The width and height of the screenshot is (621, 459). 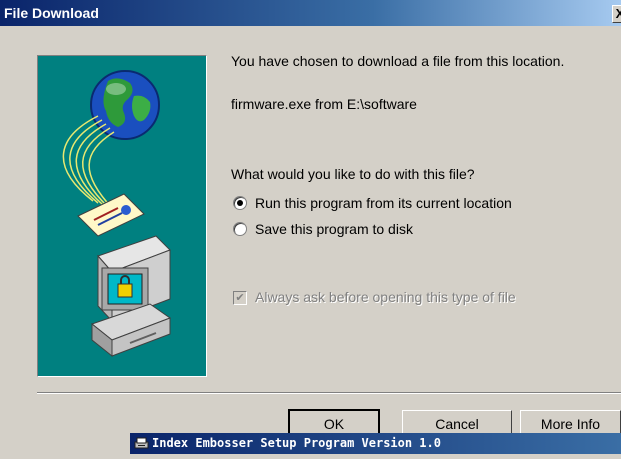 I want to click on file-info-text: firmware.exe from E:\software, so click(x=324, y=104).